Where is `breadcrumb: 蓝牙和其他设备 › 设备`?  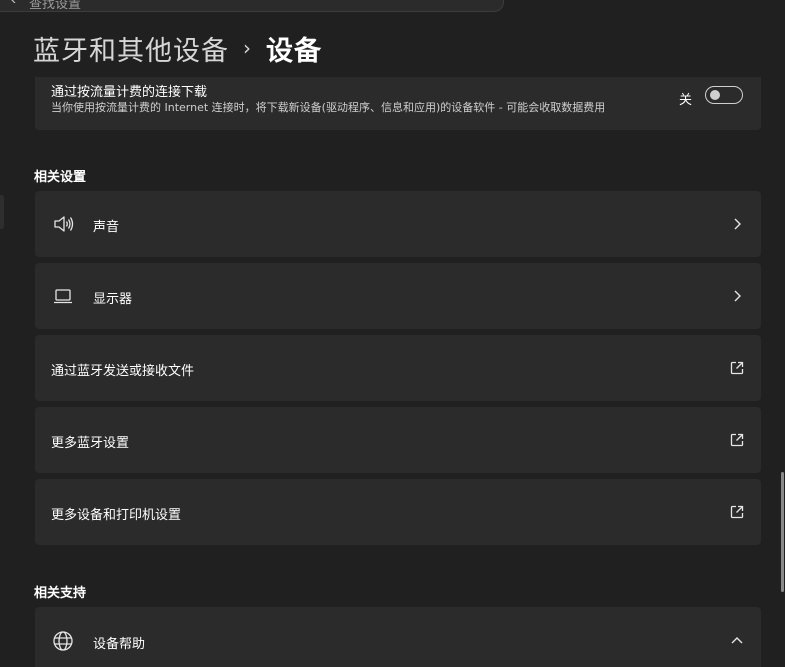 breadcrumb: 蓝牙和其他设备 › 设备 is located at coordinates (177, 48).